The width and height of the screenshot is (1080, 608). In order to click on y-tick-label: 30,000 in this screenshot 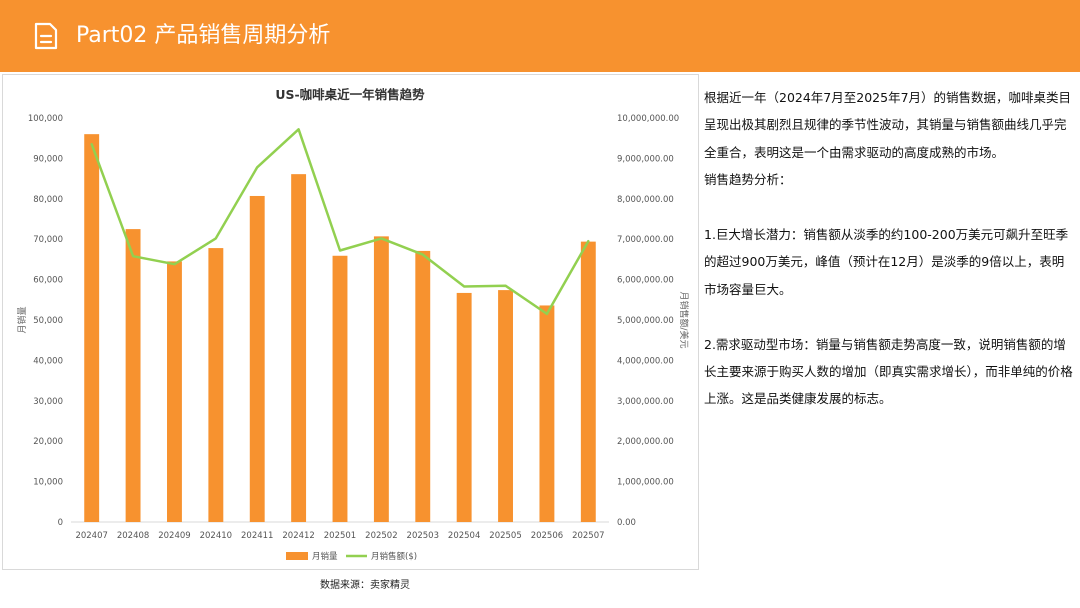, I will do `click(48, 402)`.